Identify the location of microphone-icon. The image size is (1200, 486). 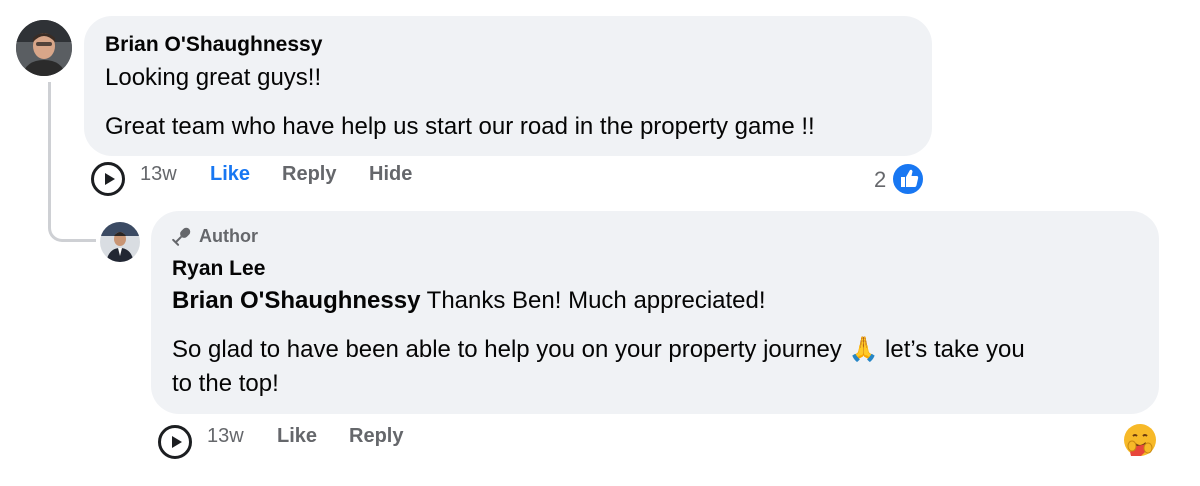
(182, 236).